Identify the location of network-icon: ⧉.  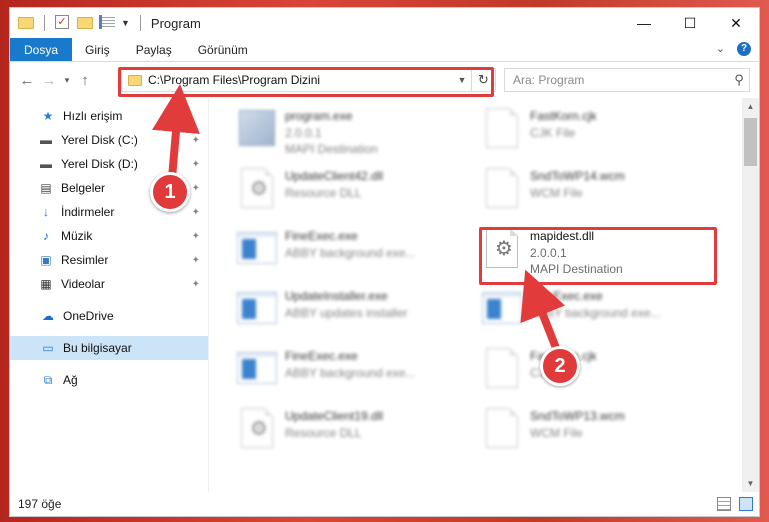
(48, 379).